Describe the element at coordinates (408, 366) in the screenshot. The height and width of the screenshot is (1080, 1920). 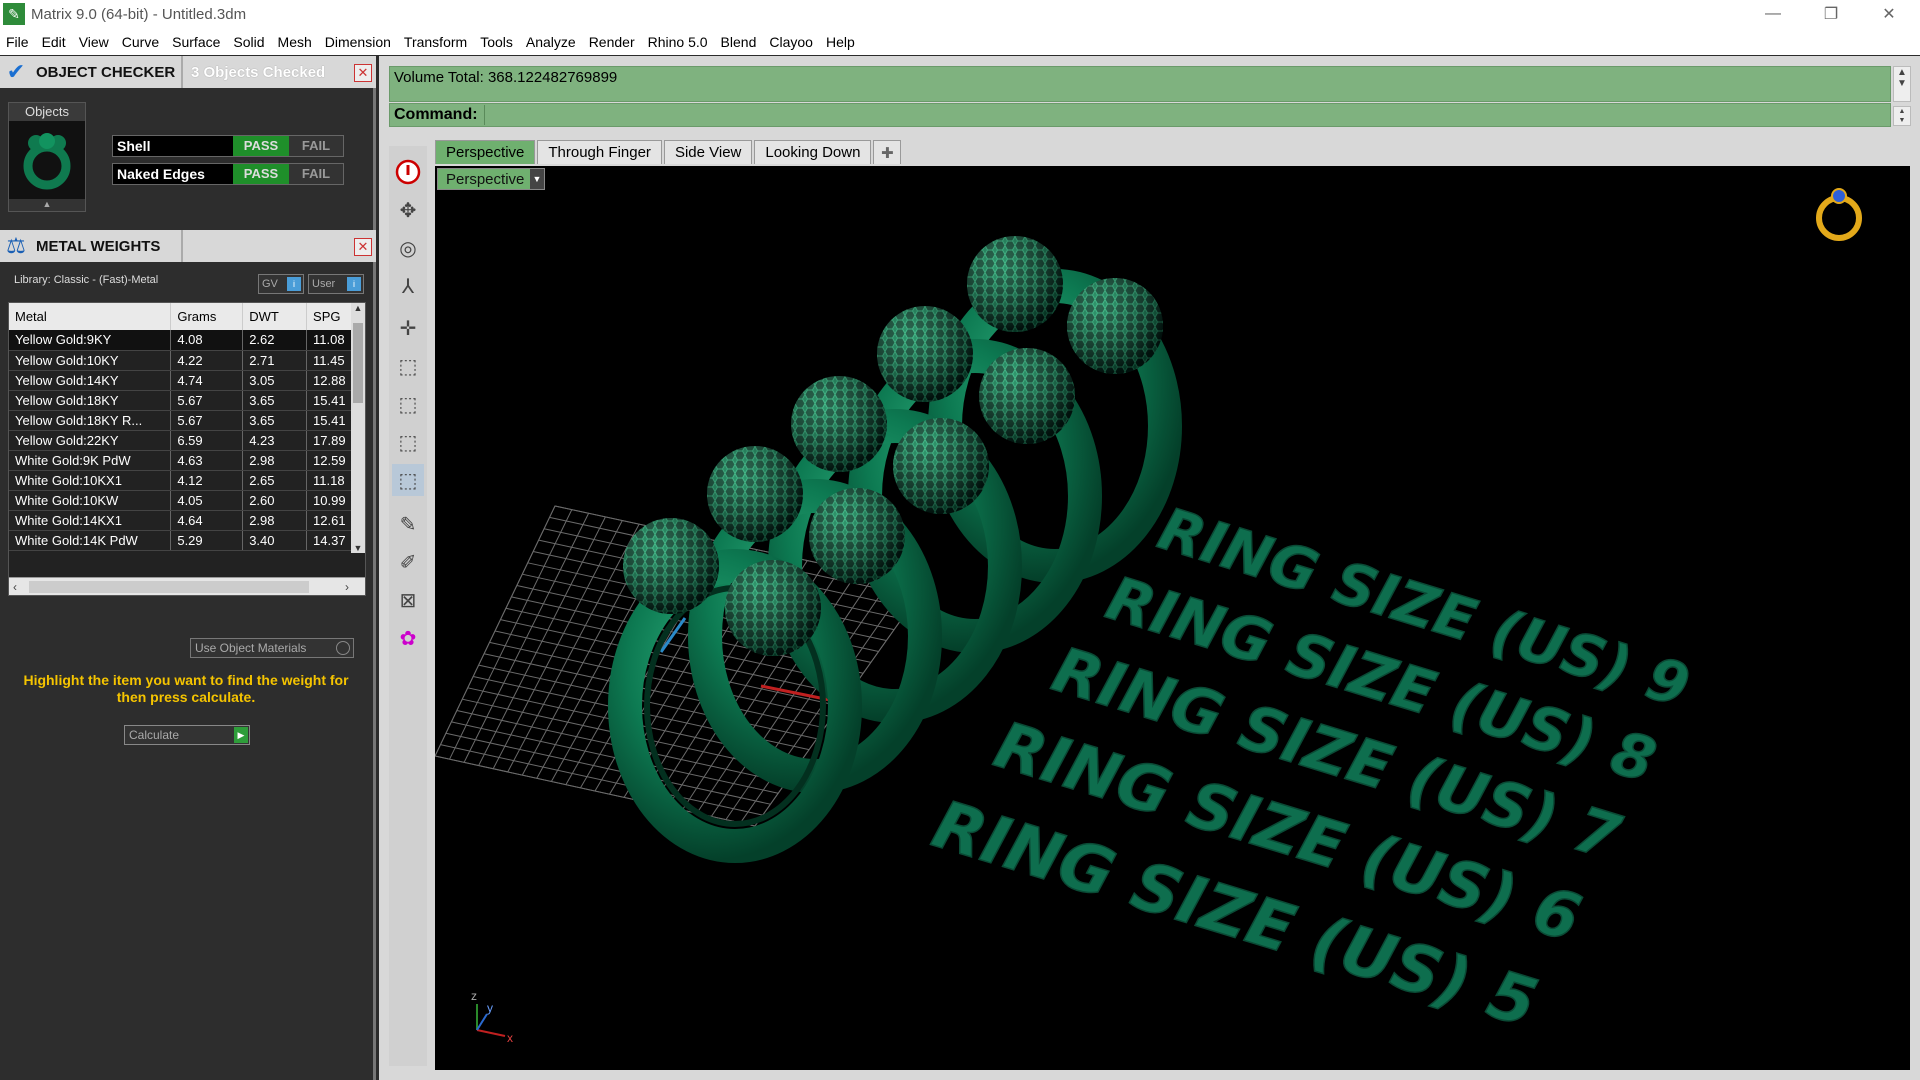
I see `cube-top-icon: ⬚` at that location.